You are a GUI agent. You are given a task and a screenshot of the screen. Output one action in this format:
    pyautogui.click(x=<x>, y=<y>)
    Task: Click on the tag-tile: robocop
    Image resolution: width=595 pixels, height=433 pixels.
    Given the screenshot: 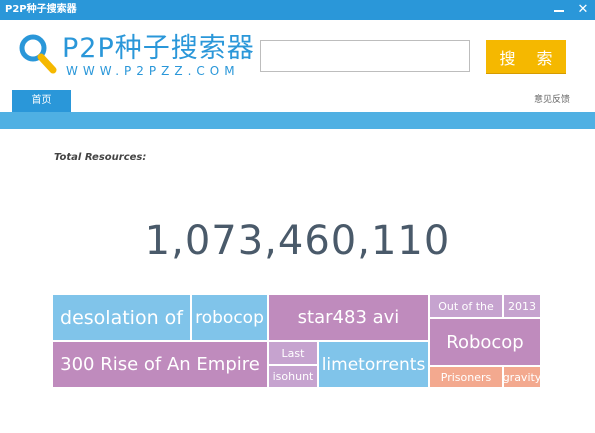 What is the action you would take?
    pyautogui.click(x=230, y=318)
    